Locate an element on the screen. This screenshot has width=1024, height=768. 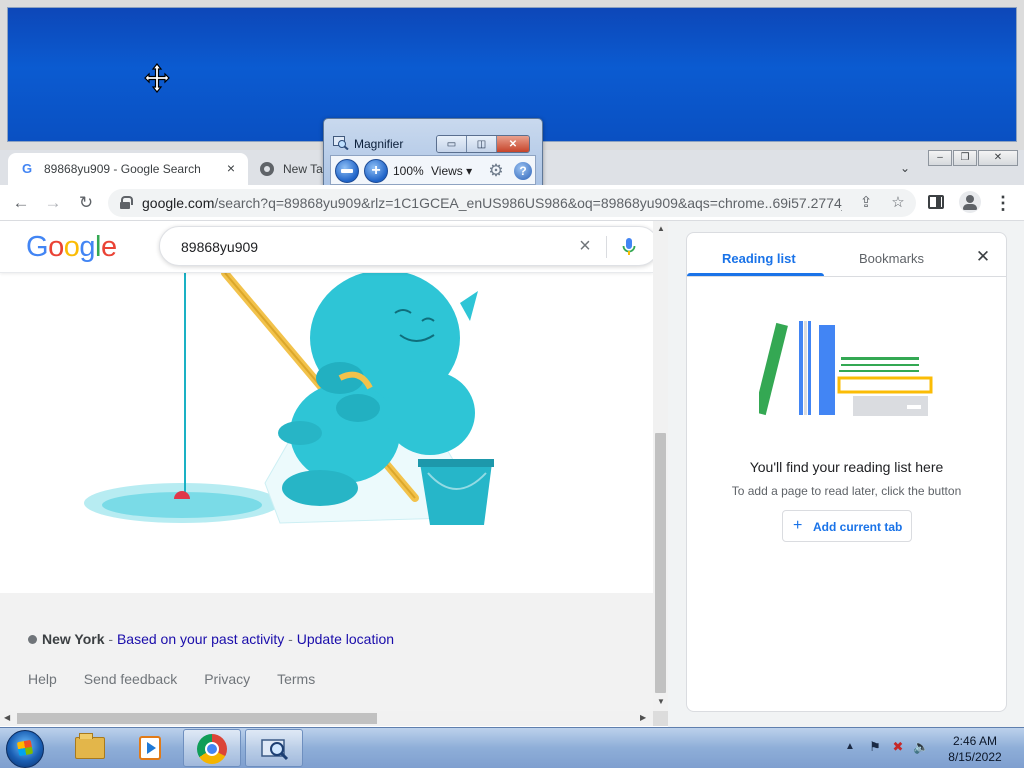
magnifier-toolbar: + 100% Views ▾ ⚙ ? is located at coordinates (433, 170).